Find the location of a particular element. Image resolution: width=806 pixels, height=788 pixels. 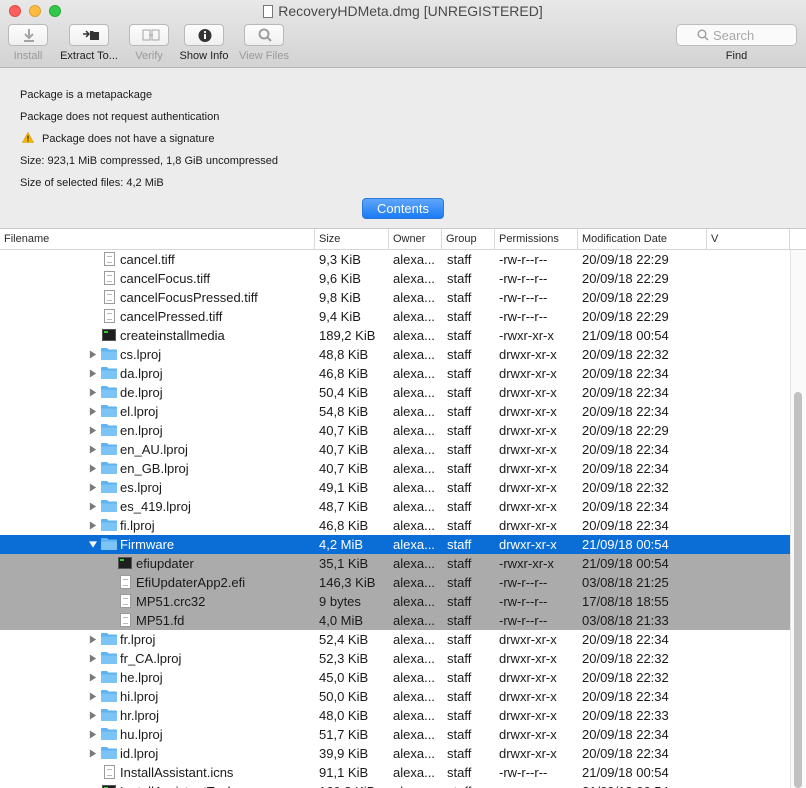

filename-cell: el.lproj is located at coordinates (157, 411).